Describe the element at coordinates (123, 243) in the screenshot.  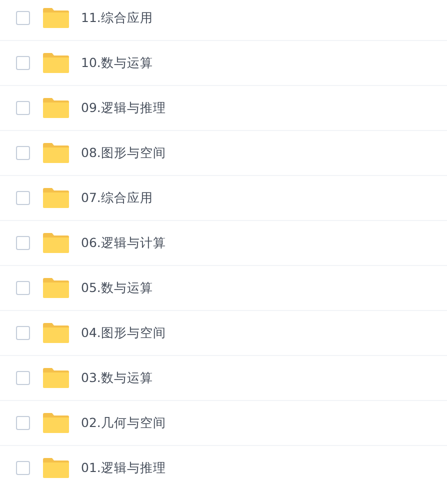
I see `folder-name: 06.逻辑与计算` at that location.